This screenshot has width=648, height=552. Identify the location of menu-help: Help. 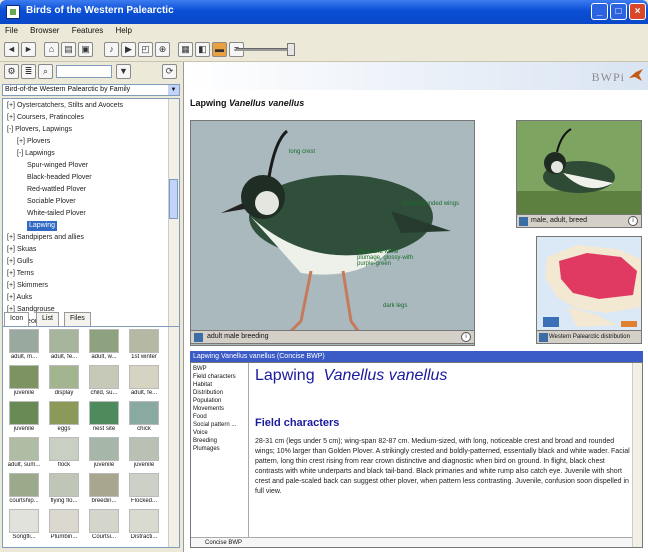
(124, 30).